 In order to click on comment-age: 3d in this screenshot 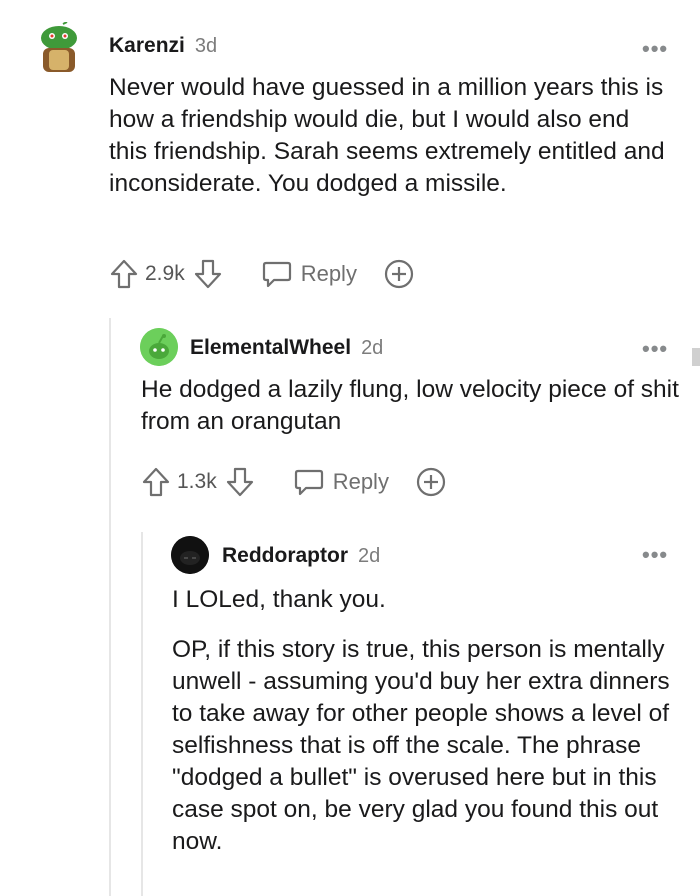, I will do `click(206, 46)`.